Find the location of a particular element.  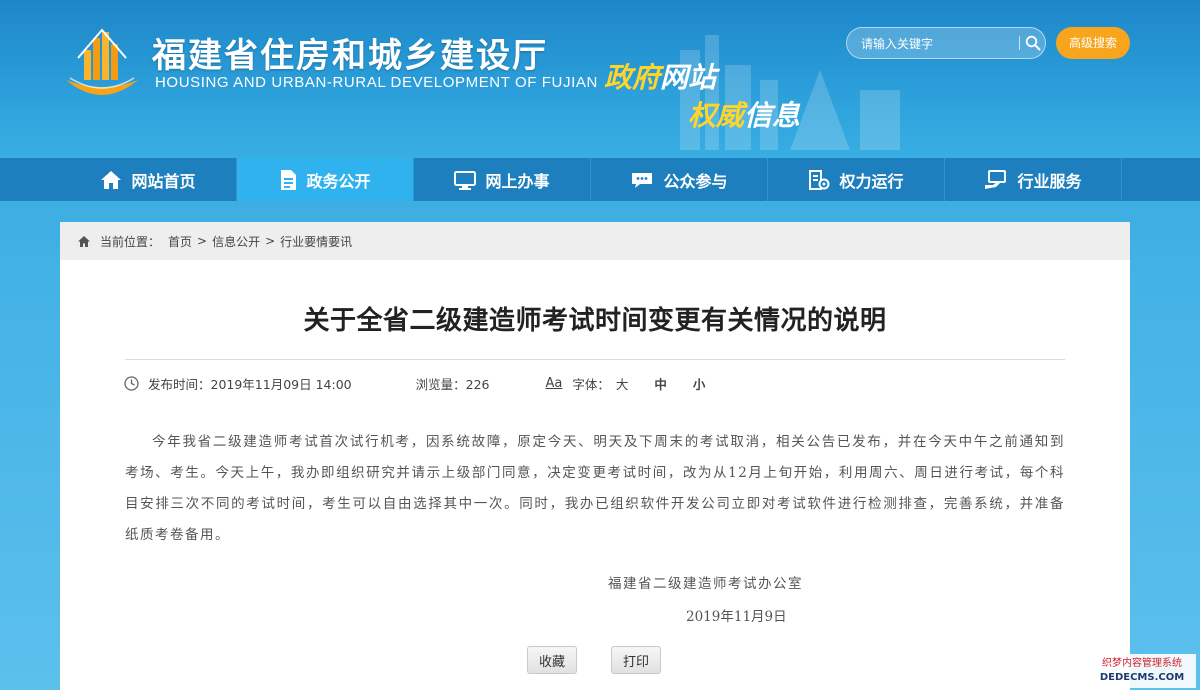

font-size-medium: 中 is located at coordinates (660, 383).